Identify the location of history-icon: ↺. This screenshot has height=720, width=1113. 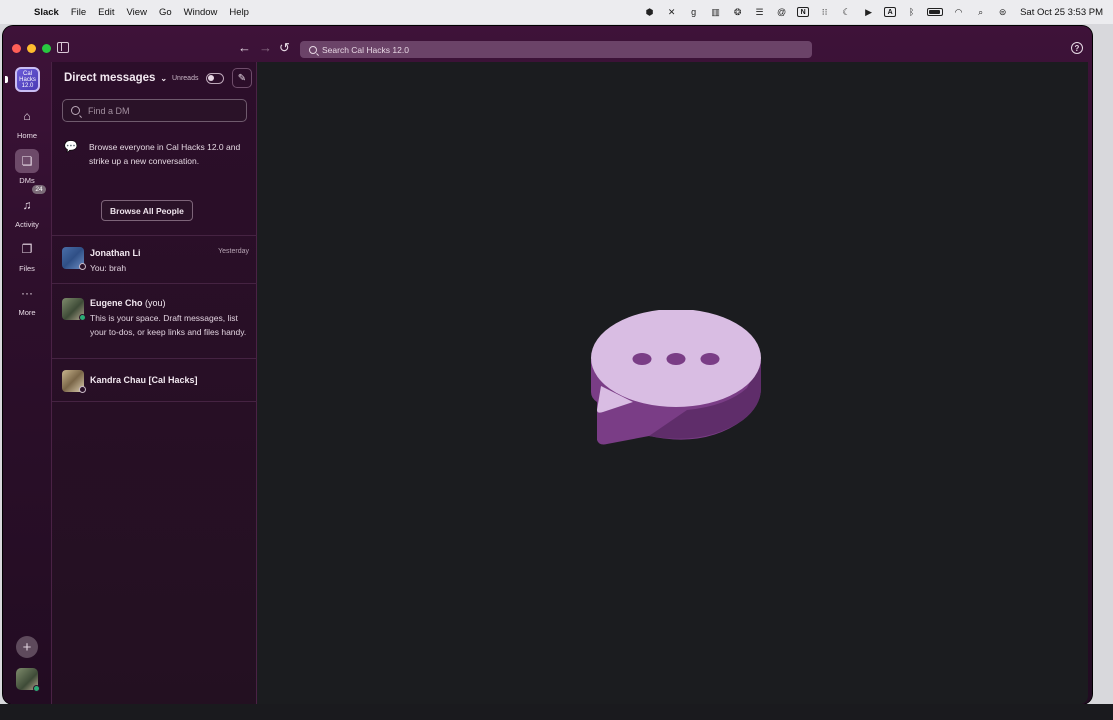
(284, 48).